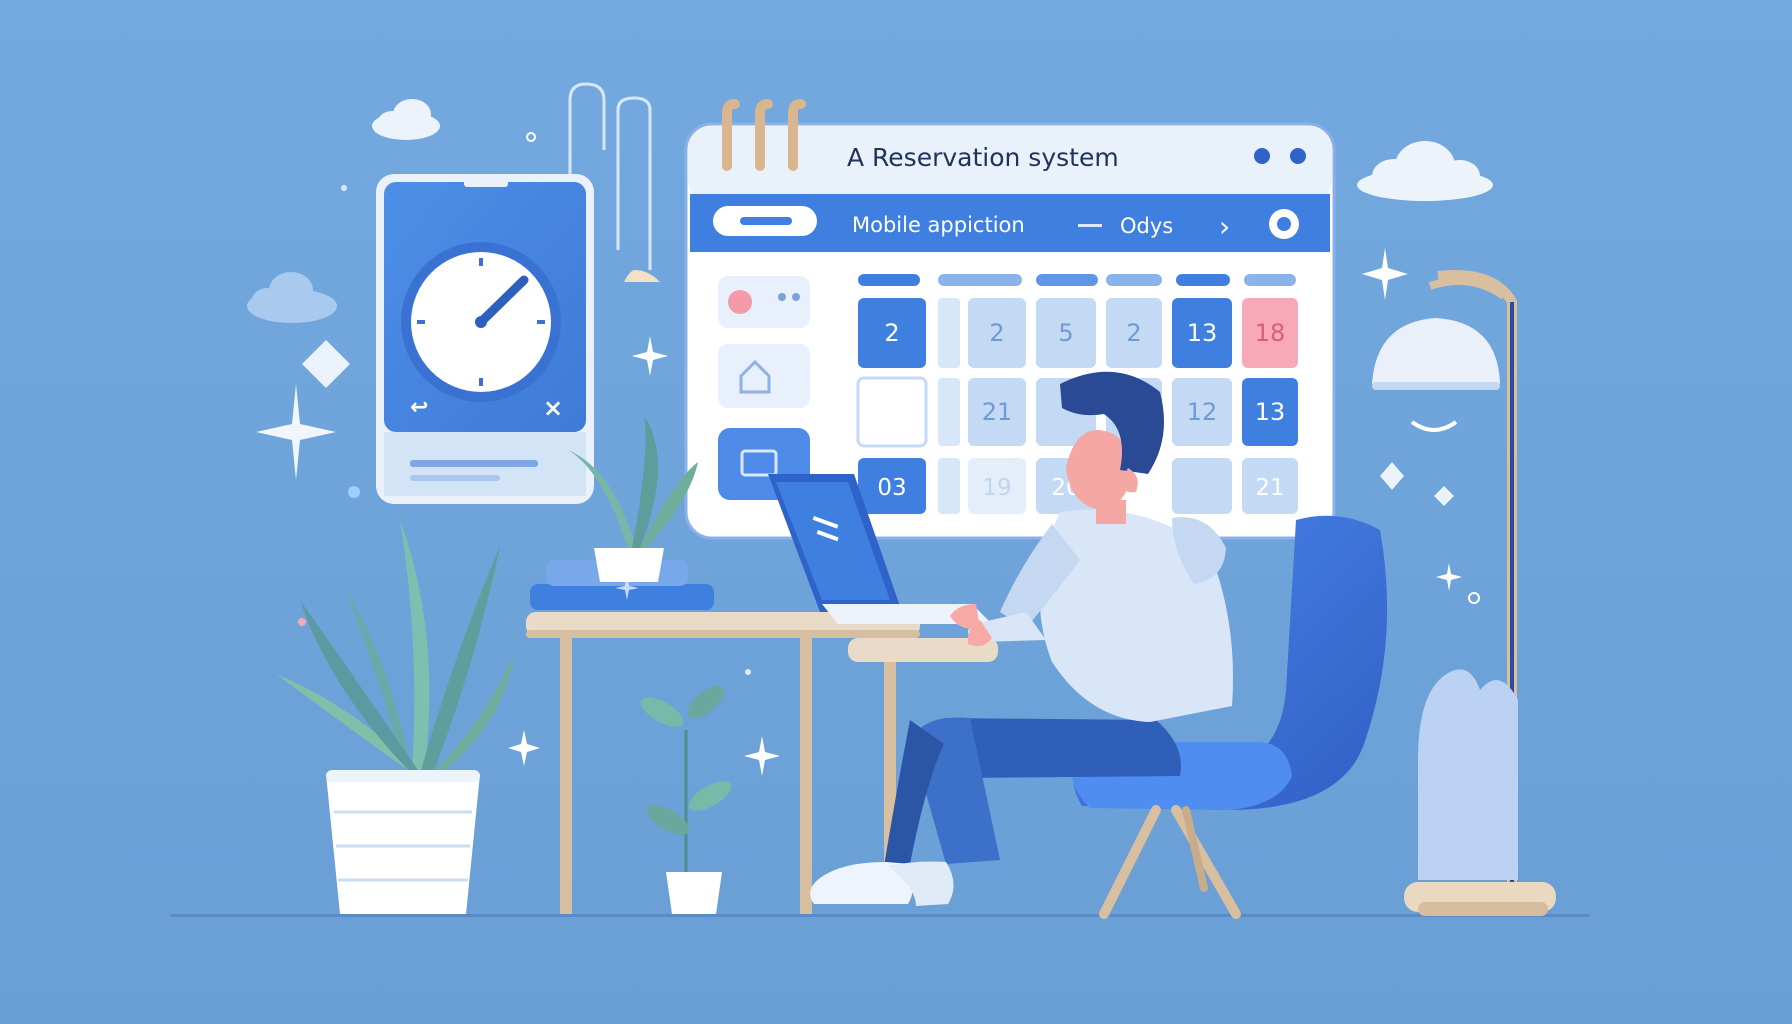  What do you see at coordinates (880, 915) in the screenshot?
I see `floor-line` at bounding box center [880, 915].